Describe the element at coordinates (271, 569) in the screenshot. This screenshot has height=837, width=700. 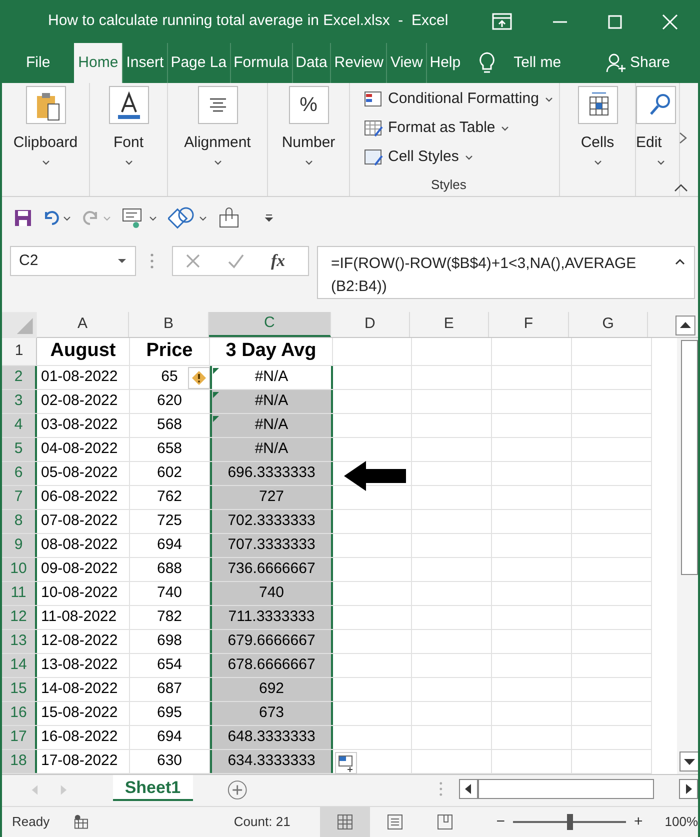
I see `table-cell: 736.6666667` at that location.